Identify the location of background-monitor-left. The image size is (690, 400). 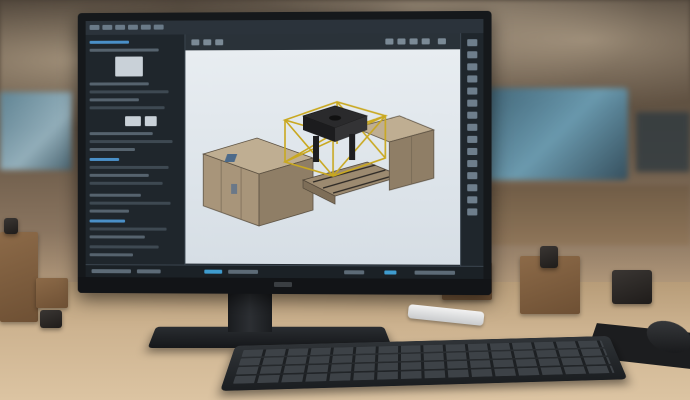
(36, 131).